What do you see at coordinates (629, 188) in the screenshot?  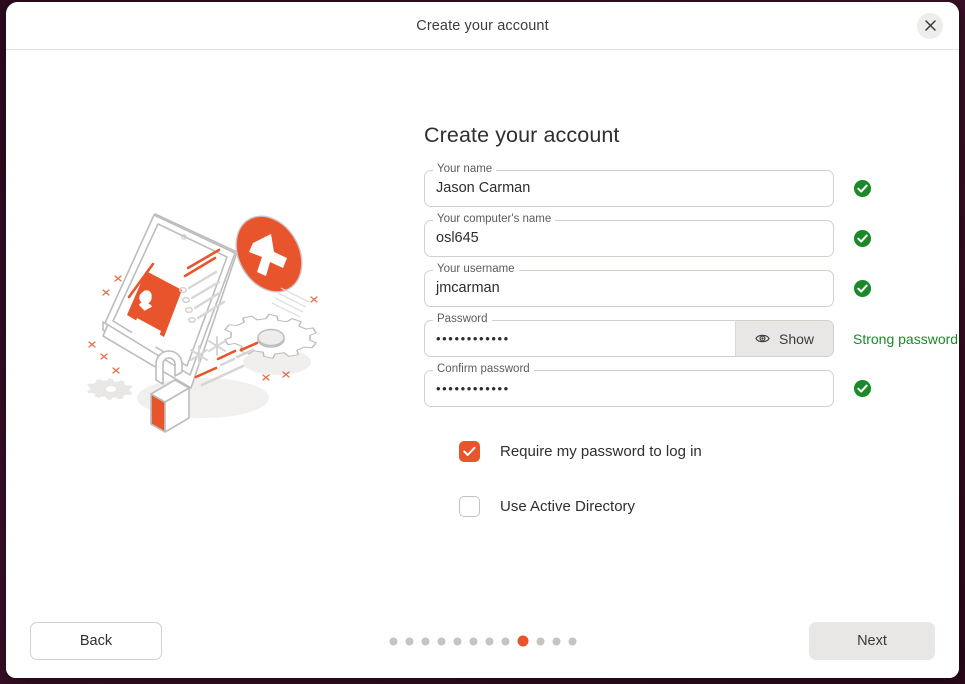 I see `your-name-input: Jason Carman` at bounding box center [629, 188].